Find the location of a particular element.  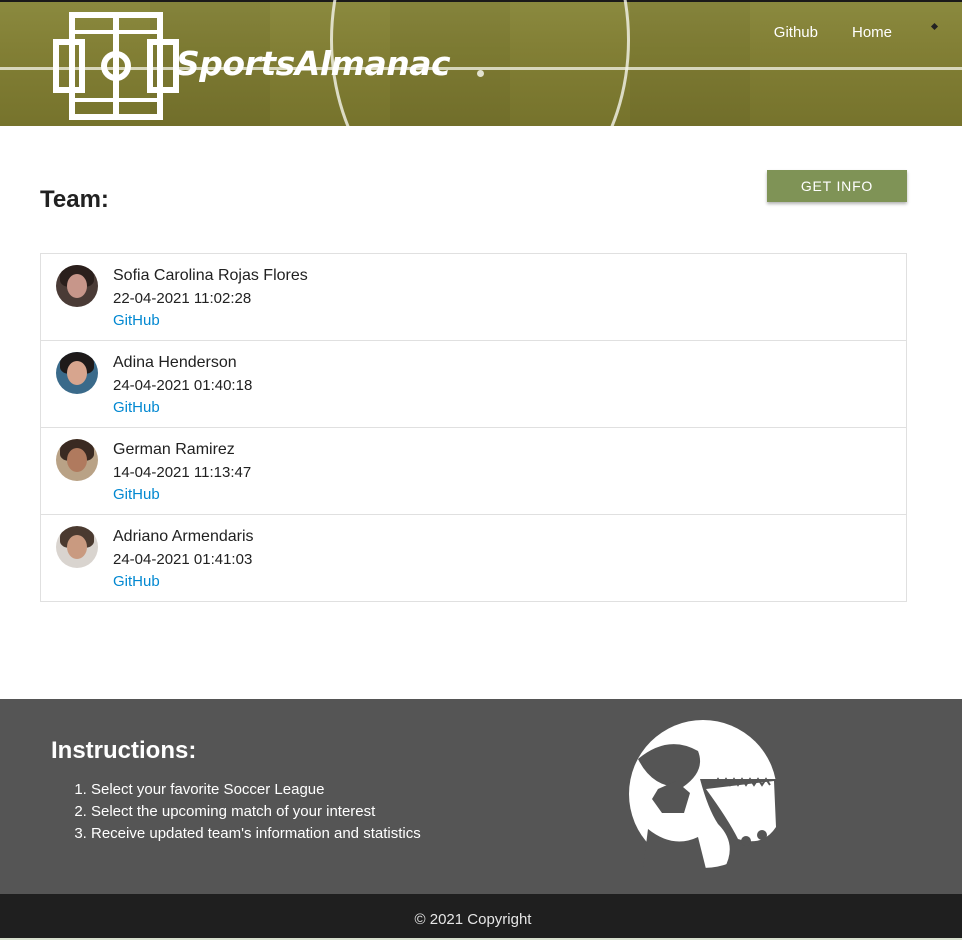

copyright-bar: © 2021 Copyright is located at coordinates (481, 917).